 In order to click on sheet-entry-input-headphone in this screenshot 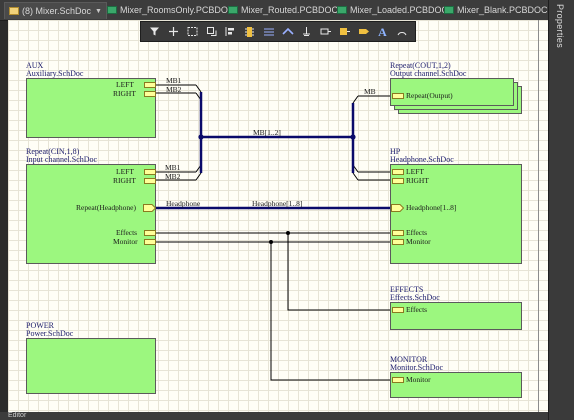, I will do `click(149, 208)`.